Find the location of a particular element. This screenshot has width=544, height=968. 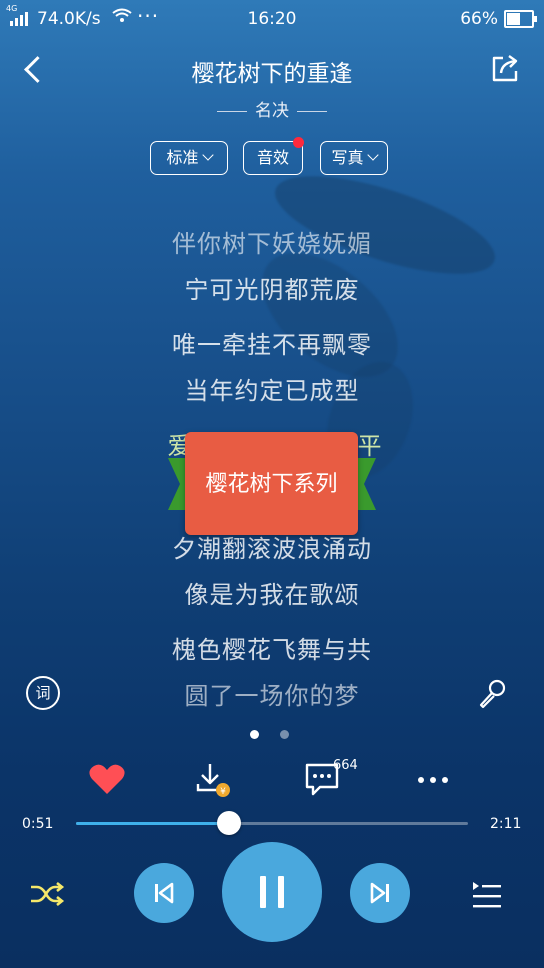

photo-selector: 写真 is located at coordinates (354, 158).